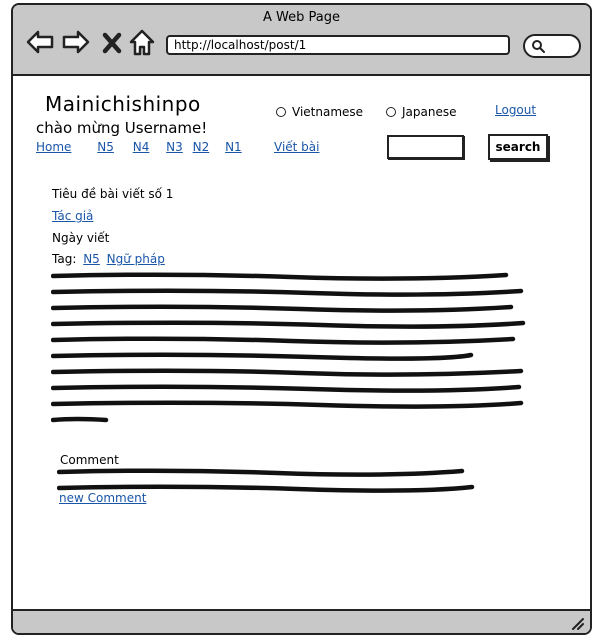  Describe the element at coordinates (266, 480) in the screenshot. I see `comment-body-placeholder` at that location.